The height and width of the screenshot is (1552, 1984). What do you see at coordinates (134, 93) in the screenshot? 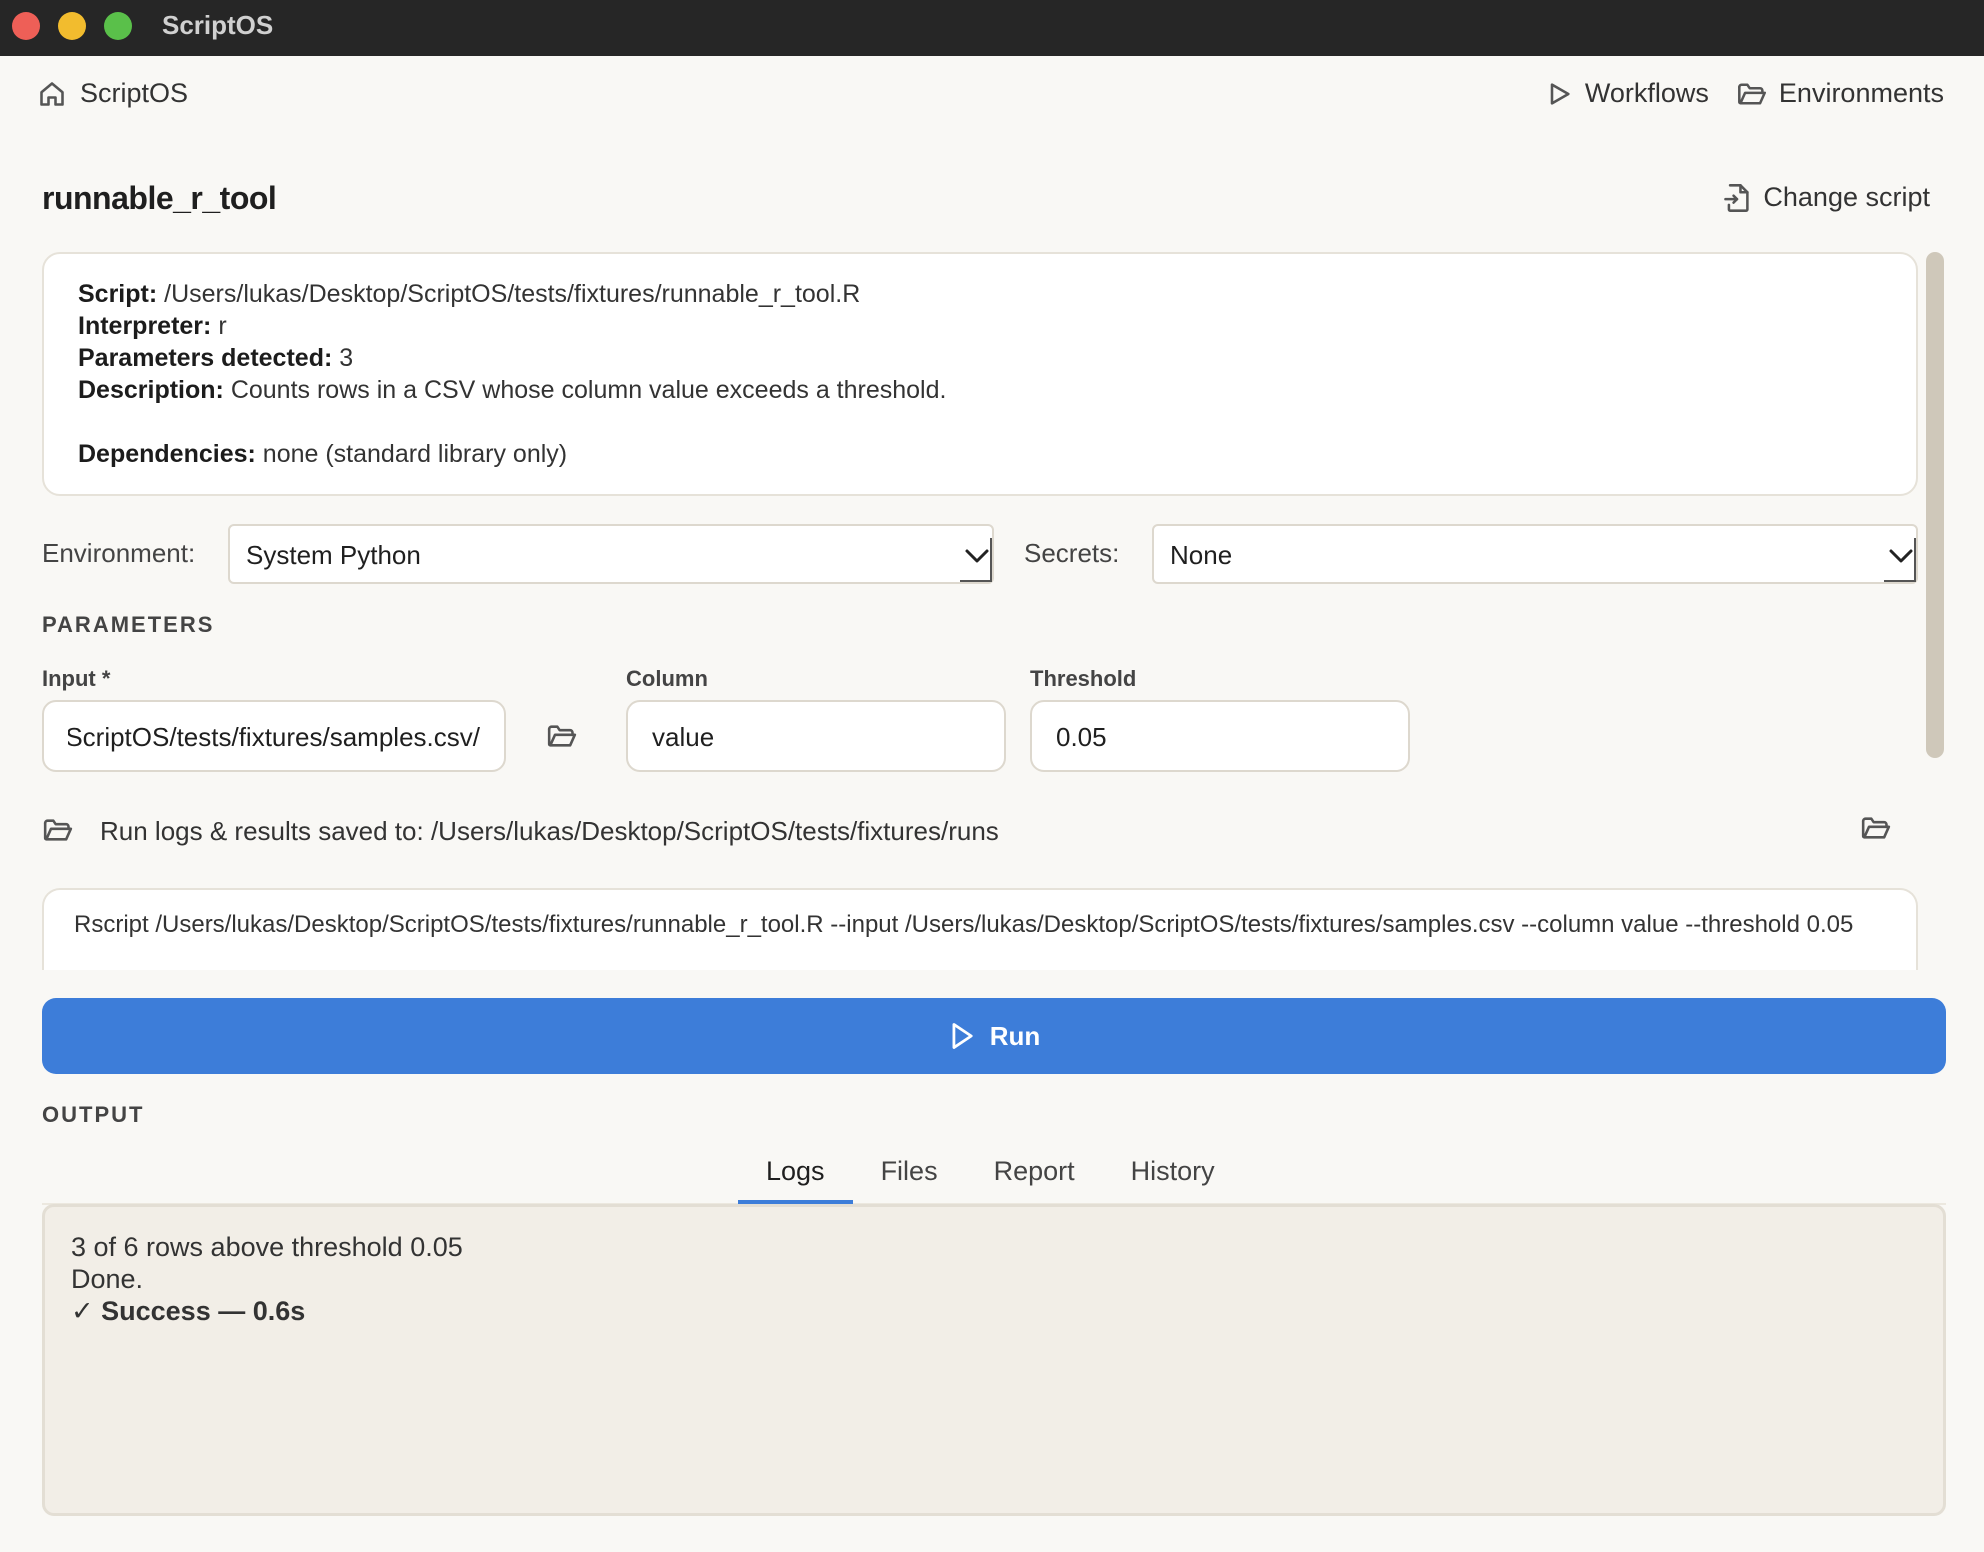
I see `nav-home-label: ScriptOS` at bounding box center [134, 93].